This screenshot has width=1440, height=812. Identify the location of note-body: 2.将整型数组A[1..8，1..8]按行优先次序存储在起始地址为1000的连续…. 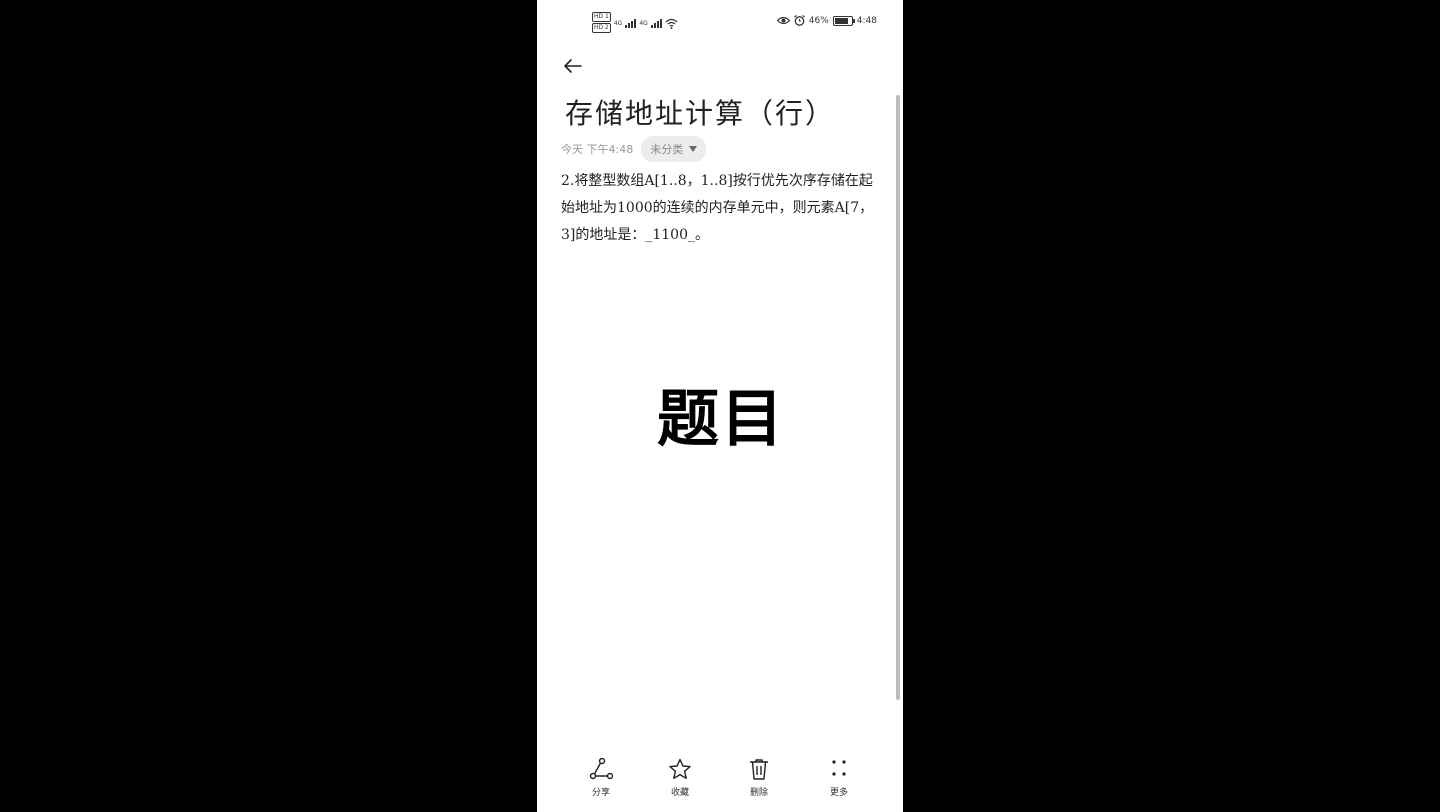
(721, 208).